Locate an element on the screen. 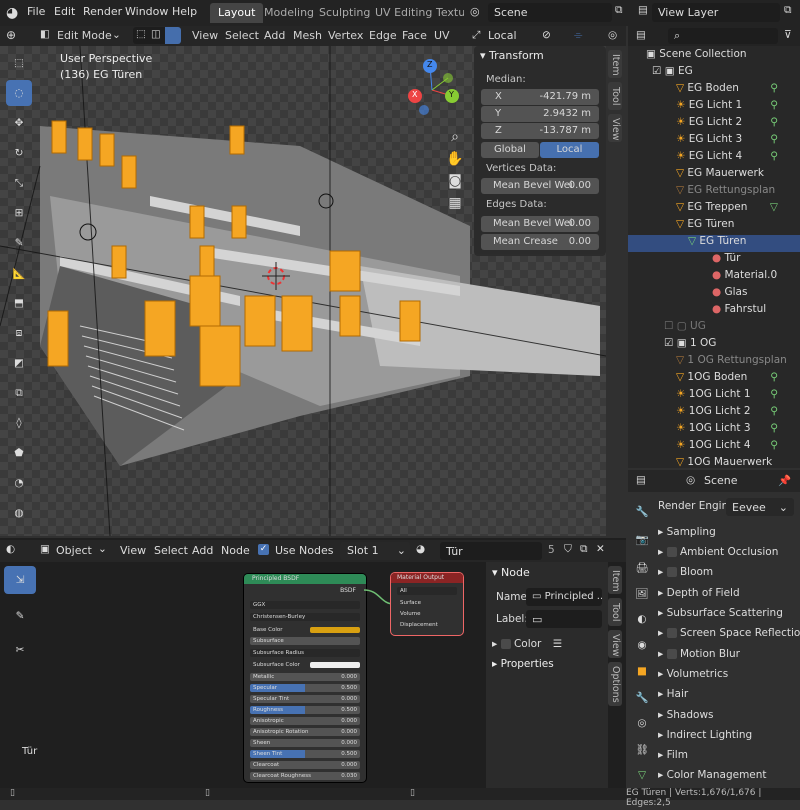  section-motion-blur: ▸ Motion Blur is located at coordinates (729, 658).